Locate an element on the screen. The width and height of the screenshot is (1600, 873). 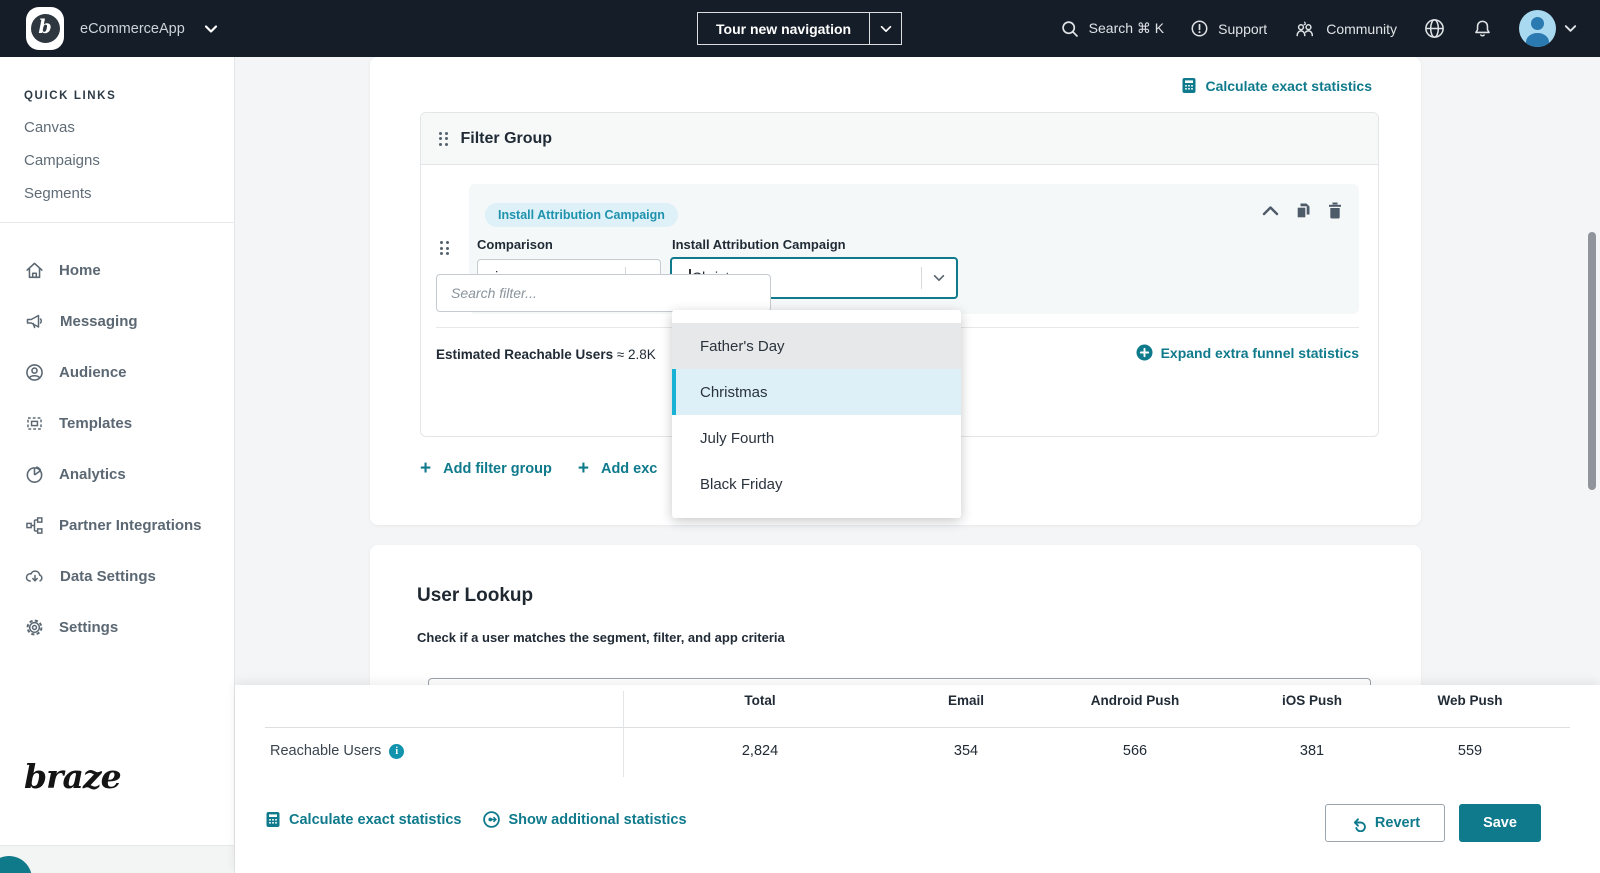
pie-chart-icon is located at coordinates (34, 474).